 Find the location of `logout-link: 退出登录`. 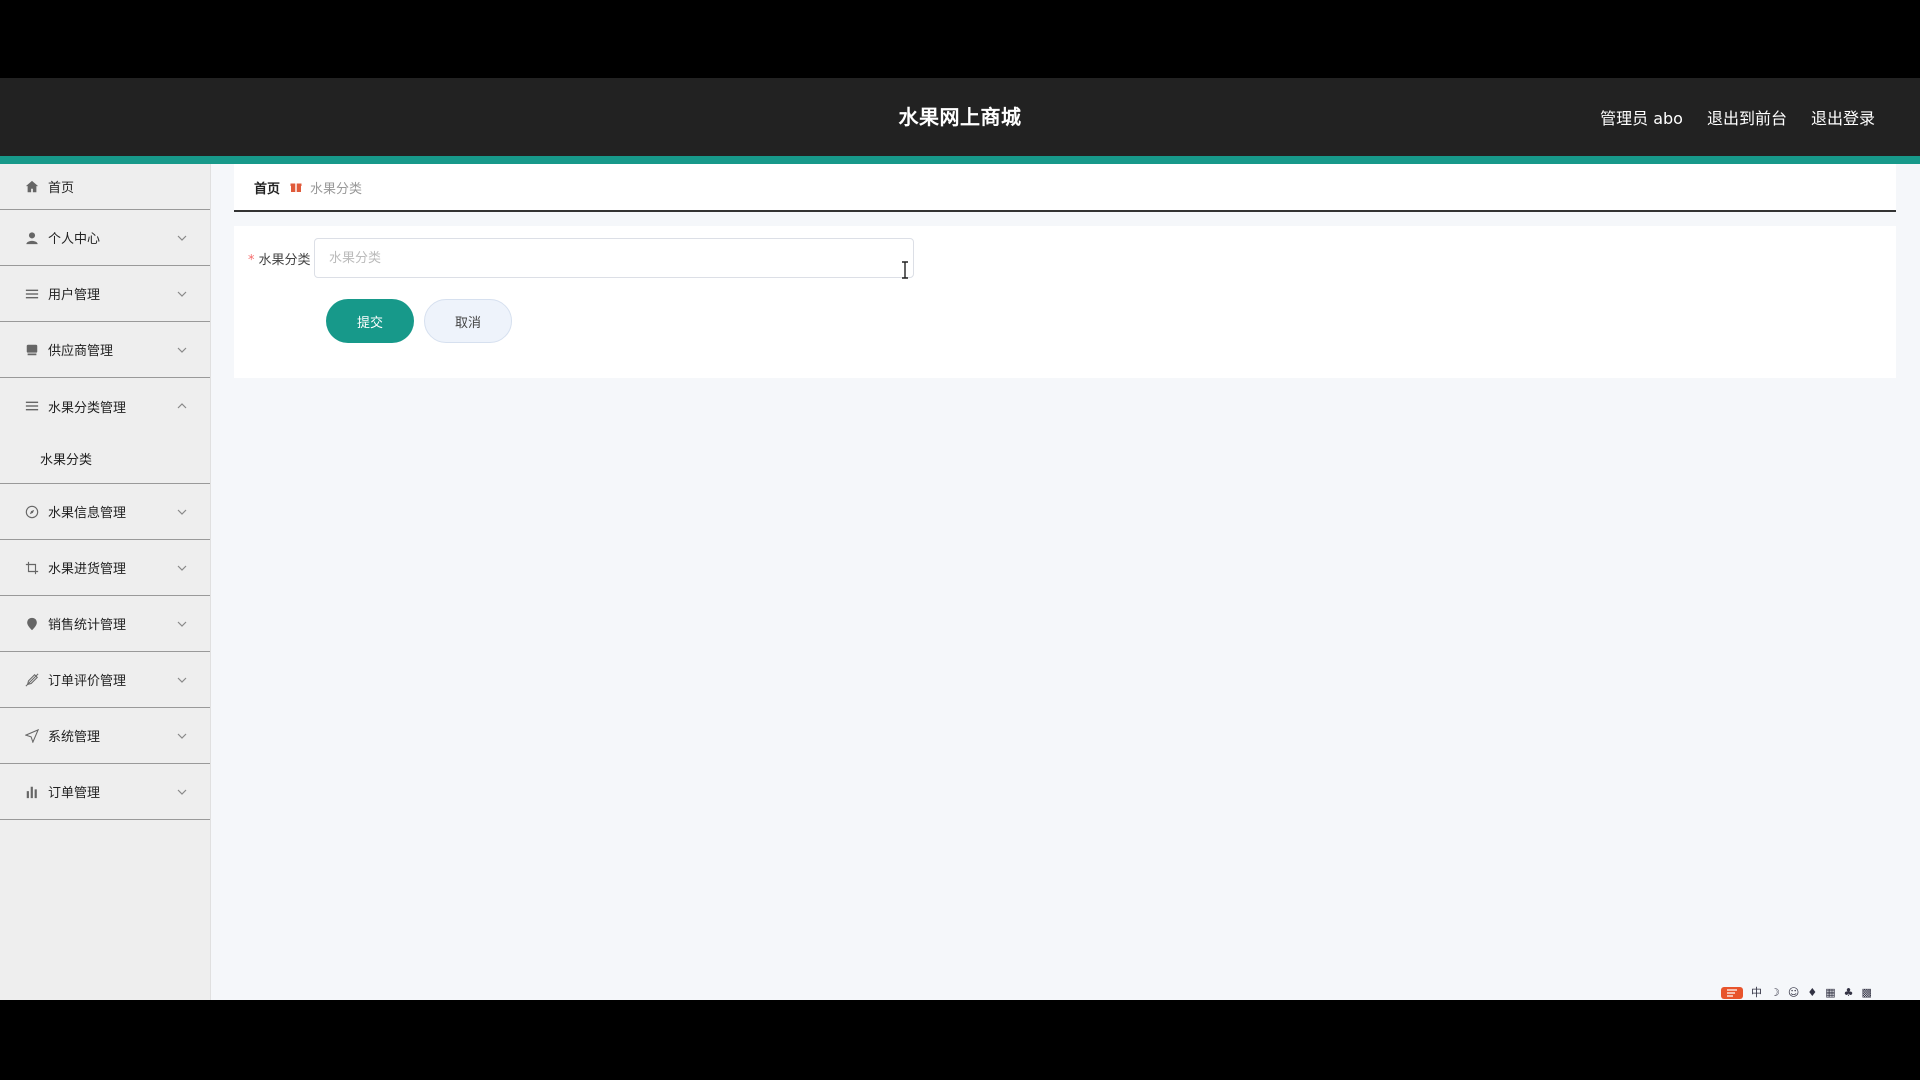

logout-link: 退出登录 is located at coordinates (1843, 117).